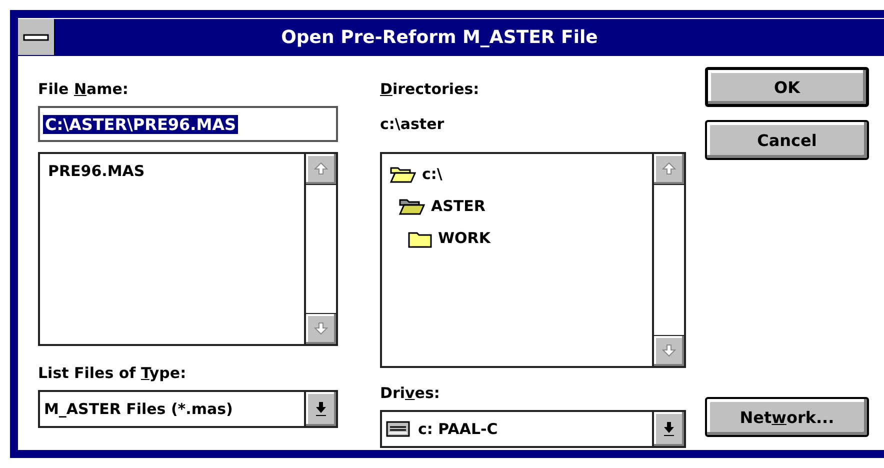  Describe the element at coordinates (413, 124) in the screenshot. I see `current-directory: c:\aster` at that location.